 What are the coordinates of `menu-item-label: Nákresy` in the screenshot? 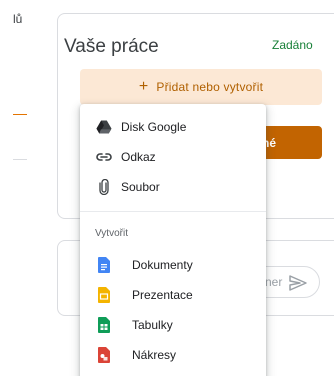 It's located at (154, 355).